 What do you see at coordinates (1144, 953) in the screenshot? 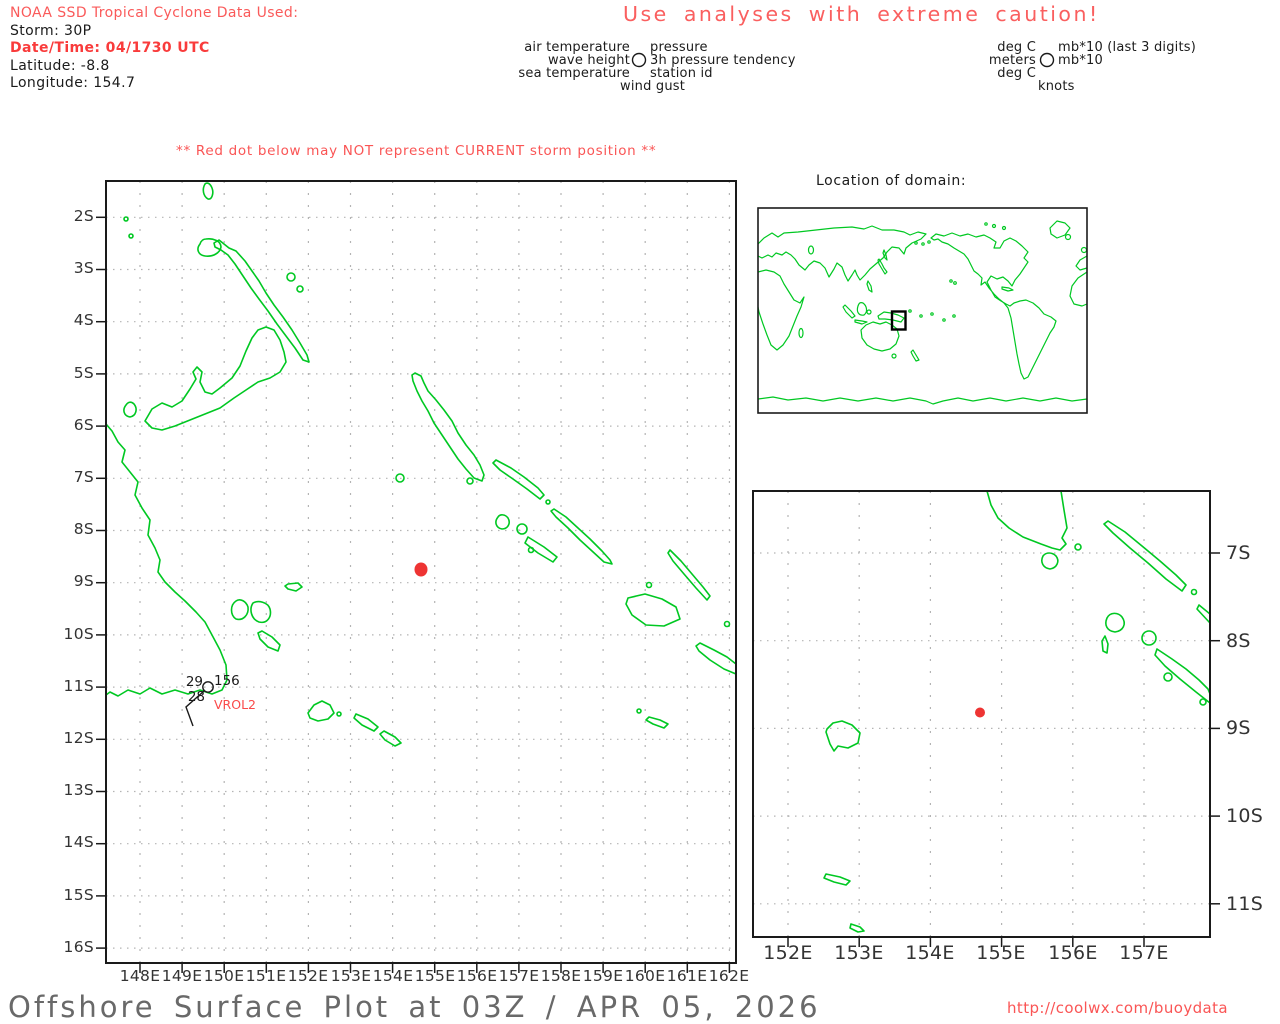
I see `zoom-lon-tick-label: 157E` at bounding box center [1144, 953].